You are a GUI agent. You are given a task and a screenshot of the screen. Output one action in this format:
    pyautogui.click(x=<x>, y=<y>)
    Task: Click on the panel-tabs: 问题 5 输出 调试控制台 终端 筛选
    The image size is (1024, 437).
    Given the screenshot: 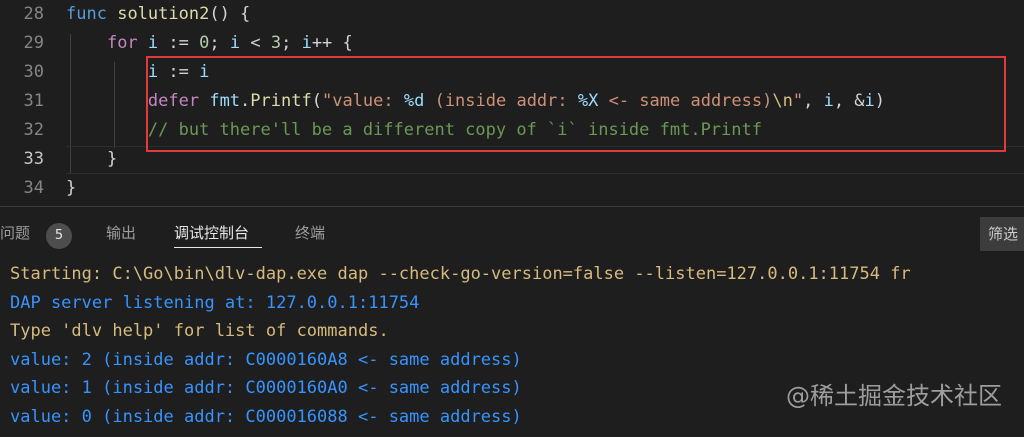 What is the action you would take?
    pyautogui.click(x=512, y=234)
    